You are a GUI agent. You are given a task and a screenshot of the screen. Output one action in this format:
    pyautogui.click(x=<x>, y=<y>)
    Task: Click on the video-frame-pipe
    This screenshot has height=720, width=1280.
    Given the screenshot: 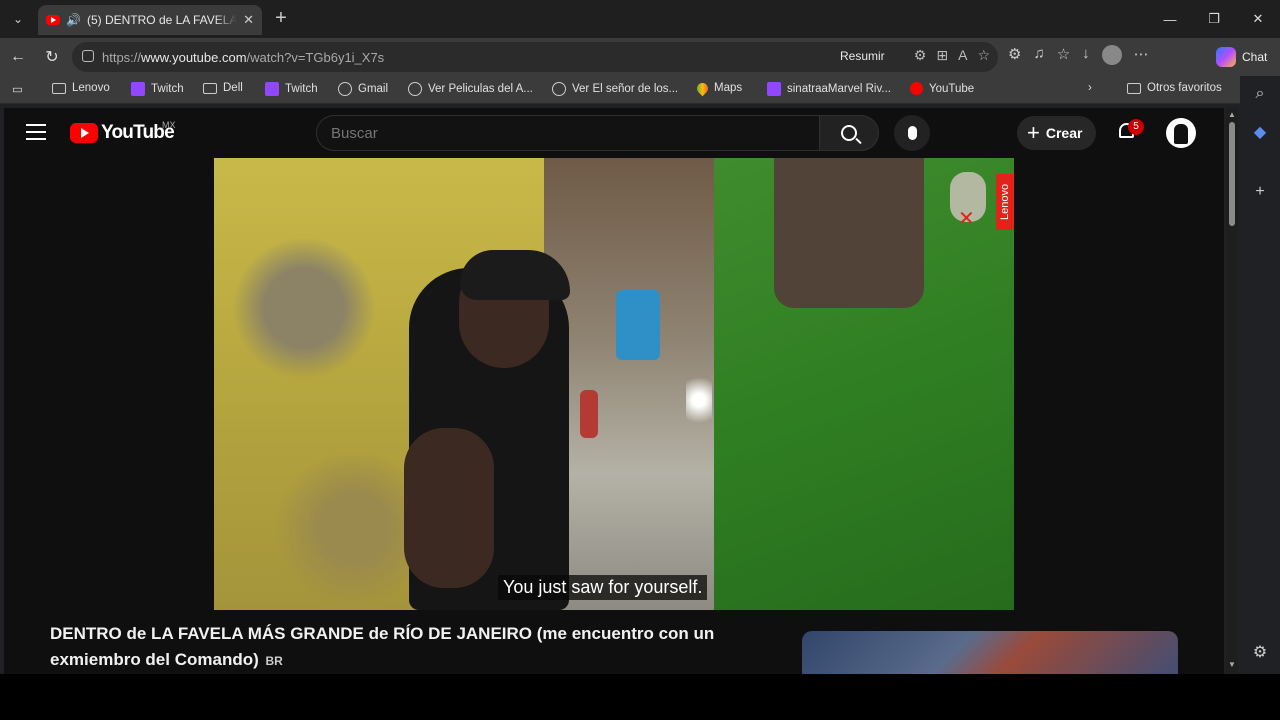 What is the action you would take?
    pyautogui.click(x=849, y=233)
    